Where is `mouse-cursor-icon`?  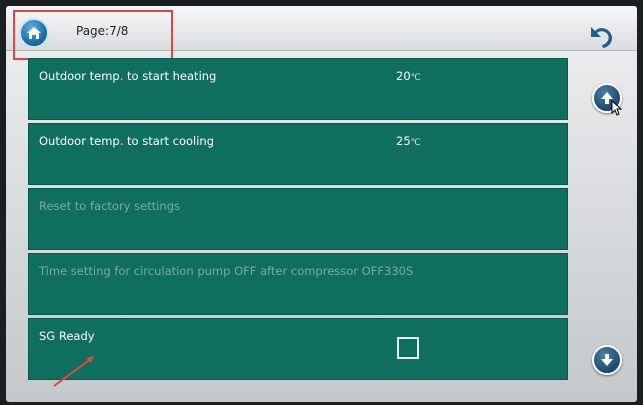 mouse-cursor-icon is located at coordinates (617, 108).